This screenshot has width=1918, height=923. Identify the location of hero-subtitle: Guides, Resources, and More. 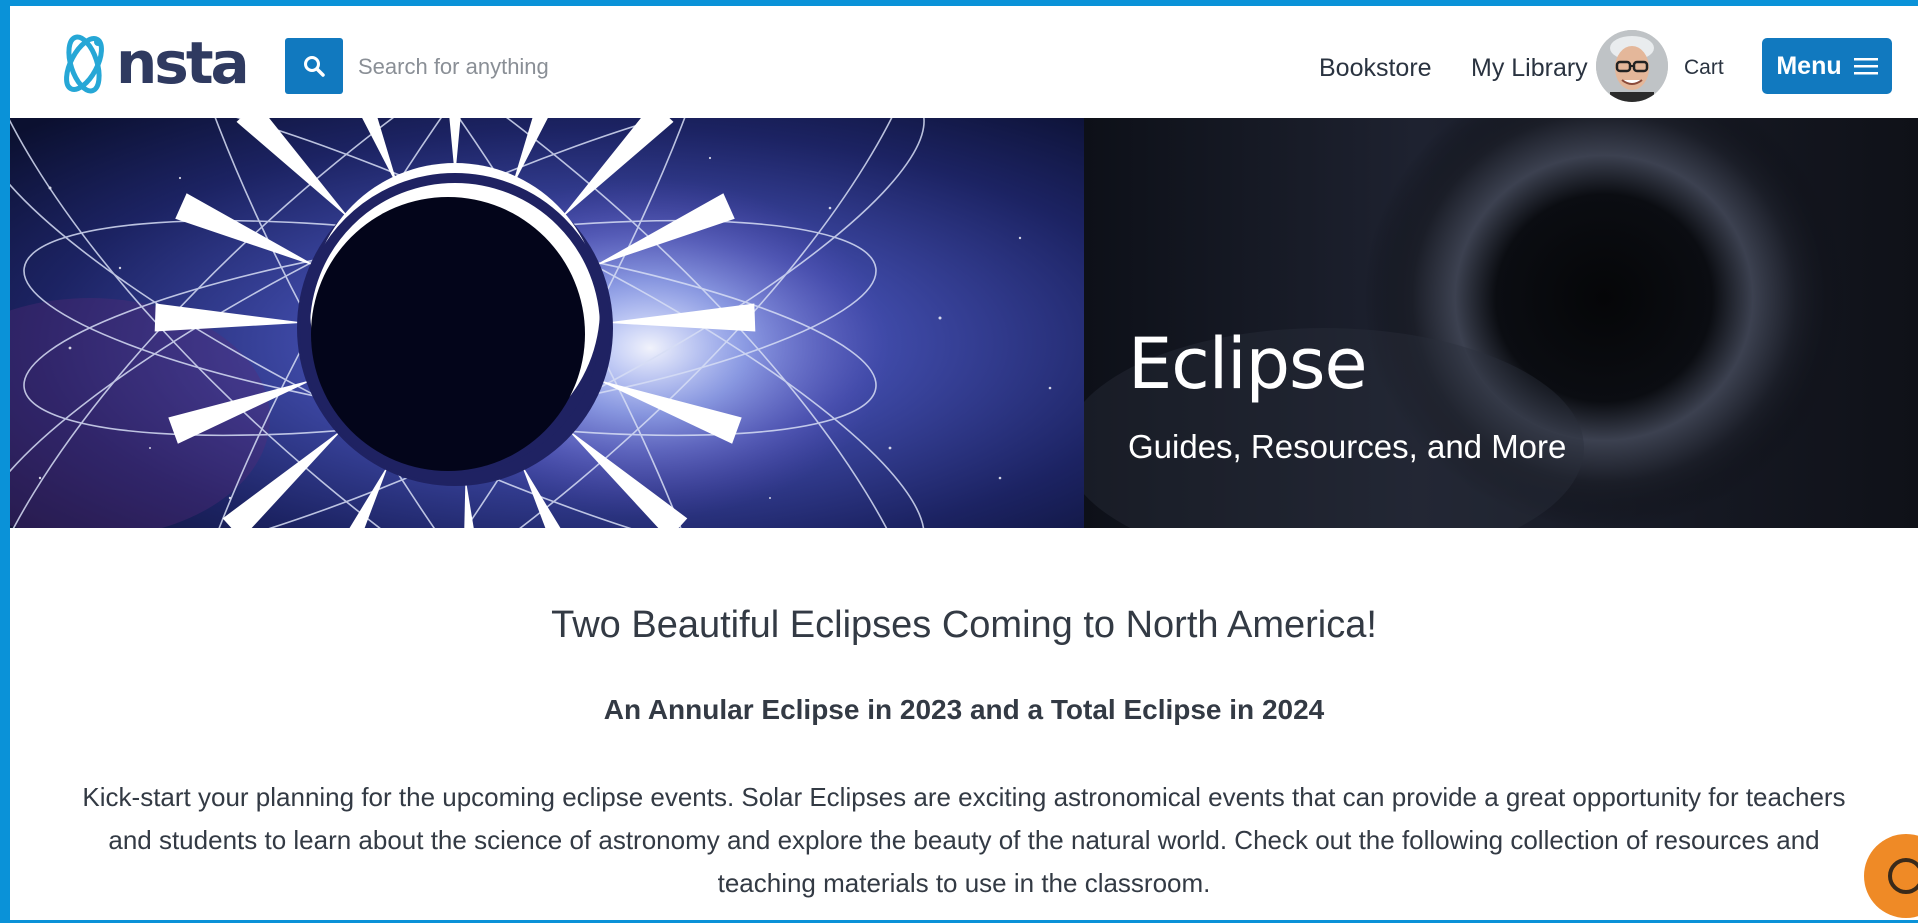
(1347, 446).